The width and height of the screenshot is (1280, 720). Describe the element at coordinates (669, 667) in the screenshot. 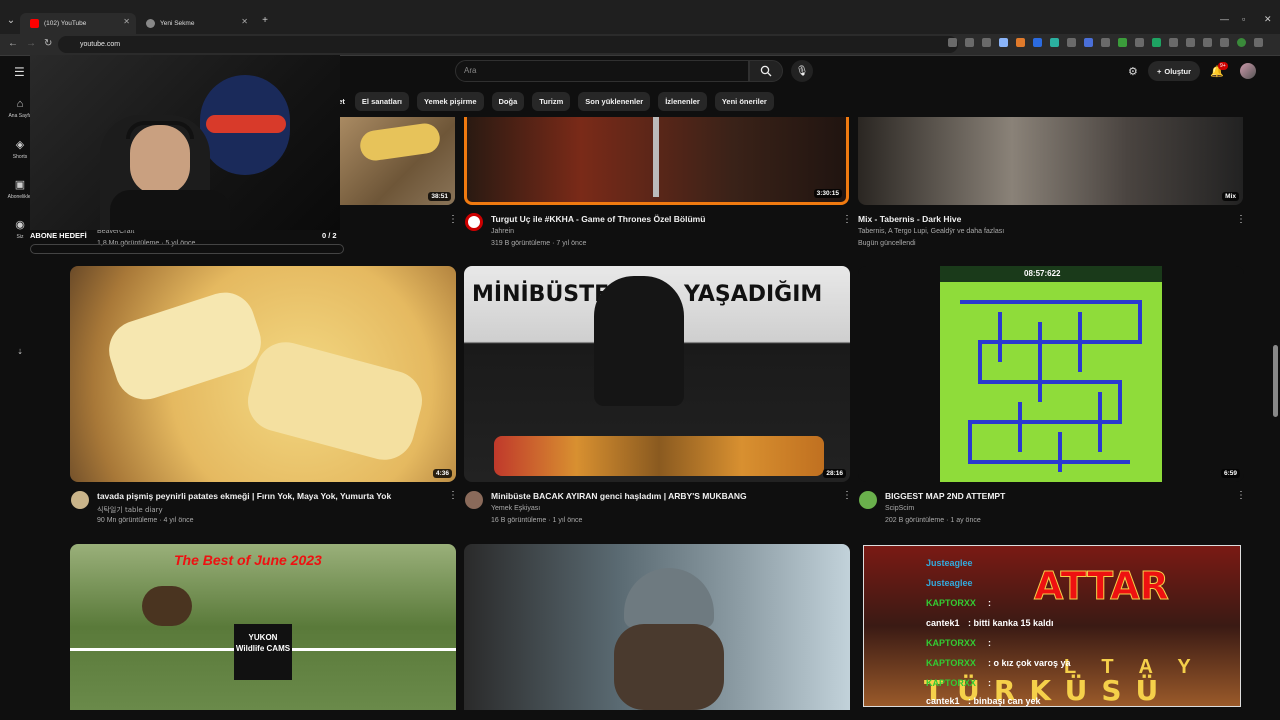

I see `figure-art` at that location.